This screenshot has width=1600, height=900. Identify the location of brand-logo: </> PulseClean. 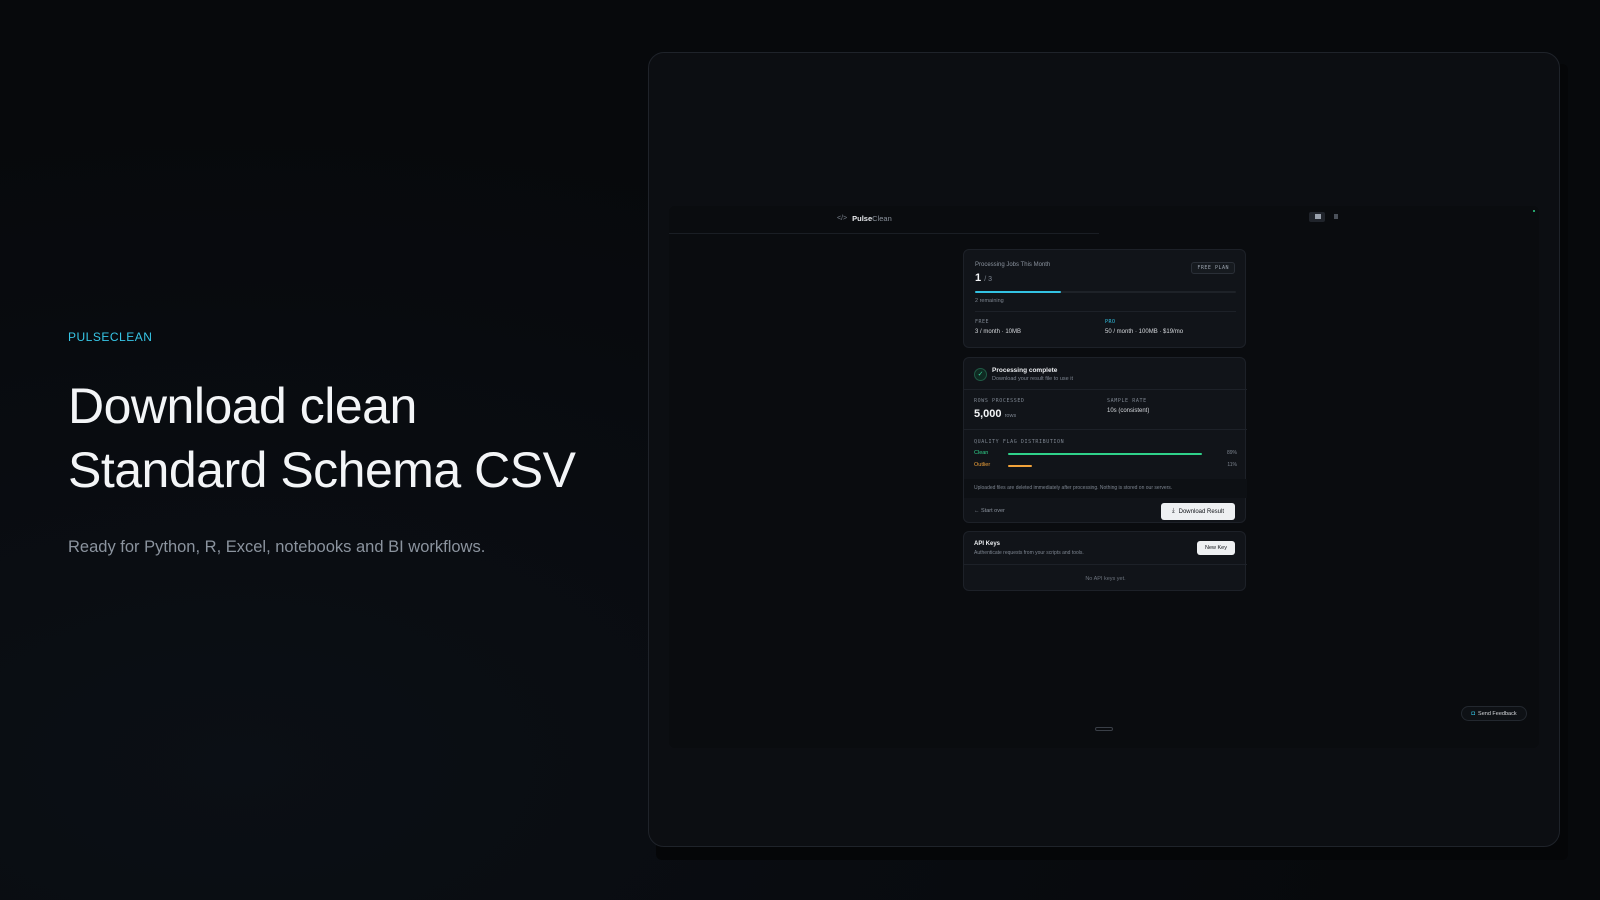
(864, 218).